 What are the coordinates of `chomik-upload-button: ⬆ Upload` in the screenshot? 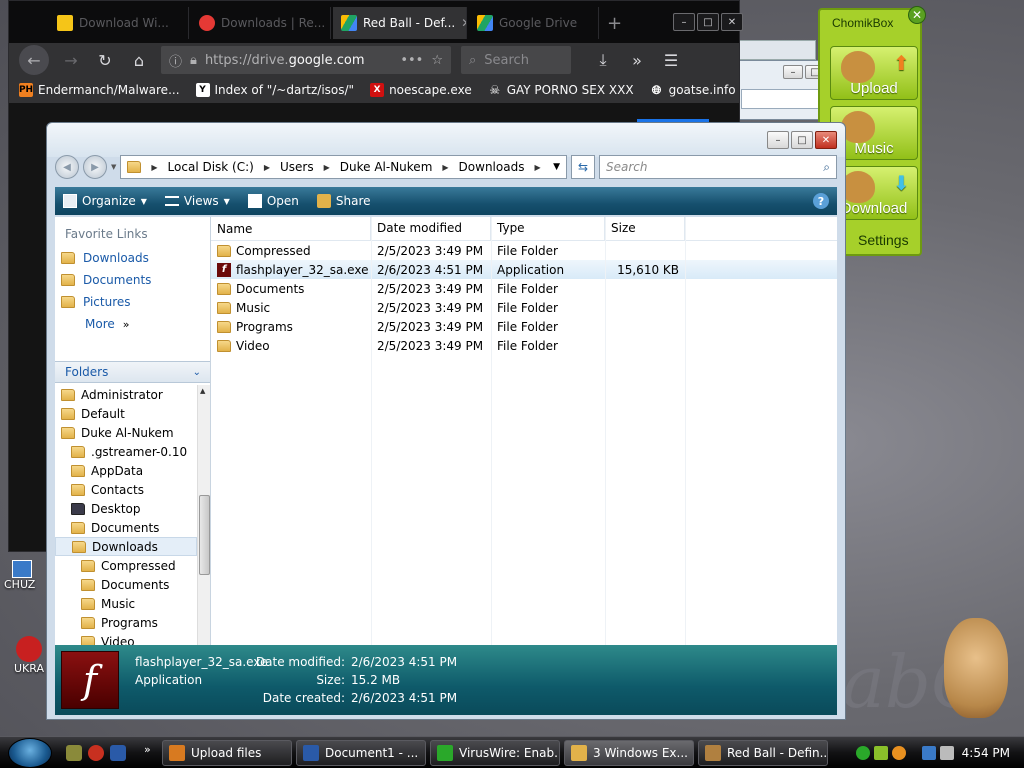 It's located at (874, 73).